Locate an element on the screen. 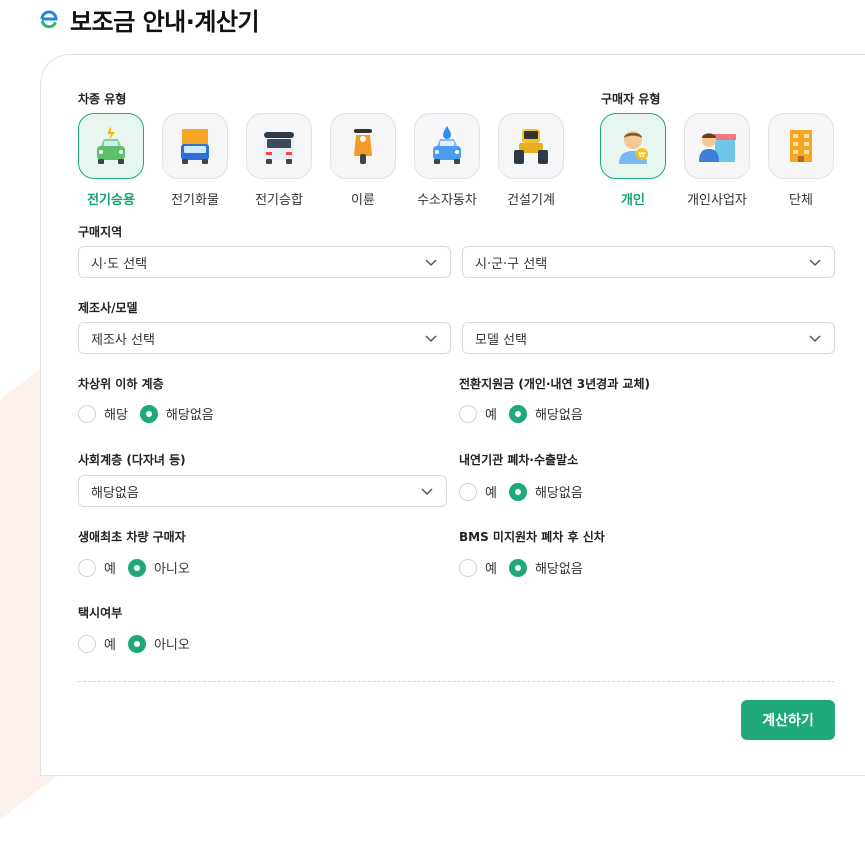  vehicle-option-label: 건설기계 is located at coordinates (531, 200).